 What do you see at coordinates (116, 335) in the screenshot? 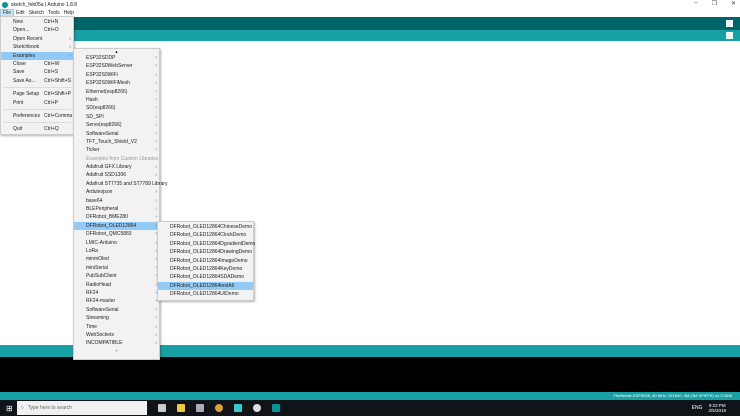
I see `menu-item: WebSockets ›` at bounding box center [116, 335].